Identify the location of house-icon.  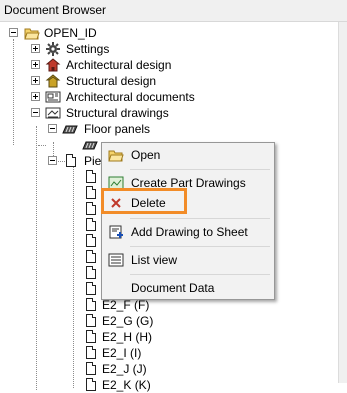
(53, 65).